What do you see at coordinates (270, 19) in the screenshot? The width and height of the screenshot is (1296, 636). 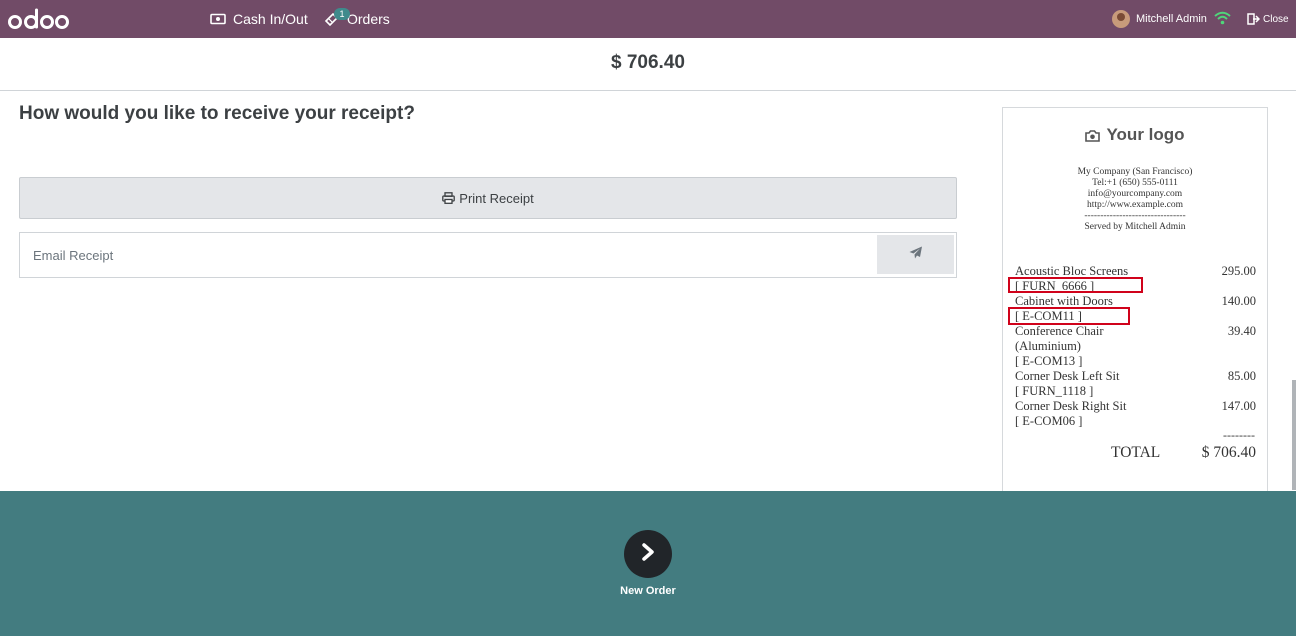 I see `cash-in-out-label: Cash In/Out` at bounding box center [270, 19].